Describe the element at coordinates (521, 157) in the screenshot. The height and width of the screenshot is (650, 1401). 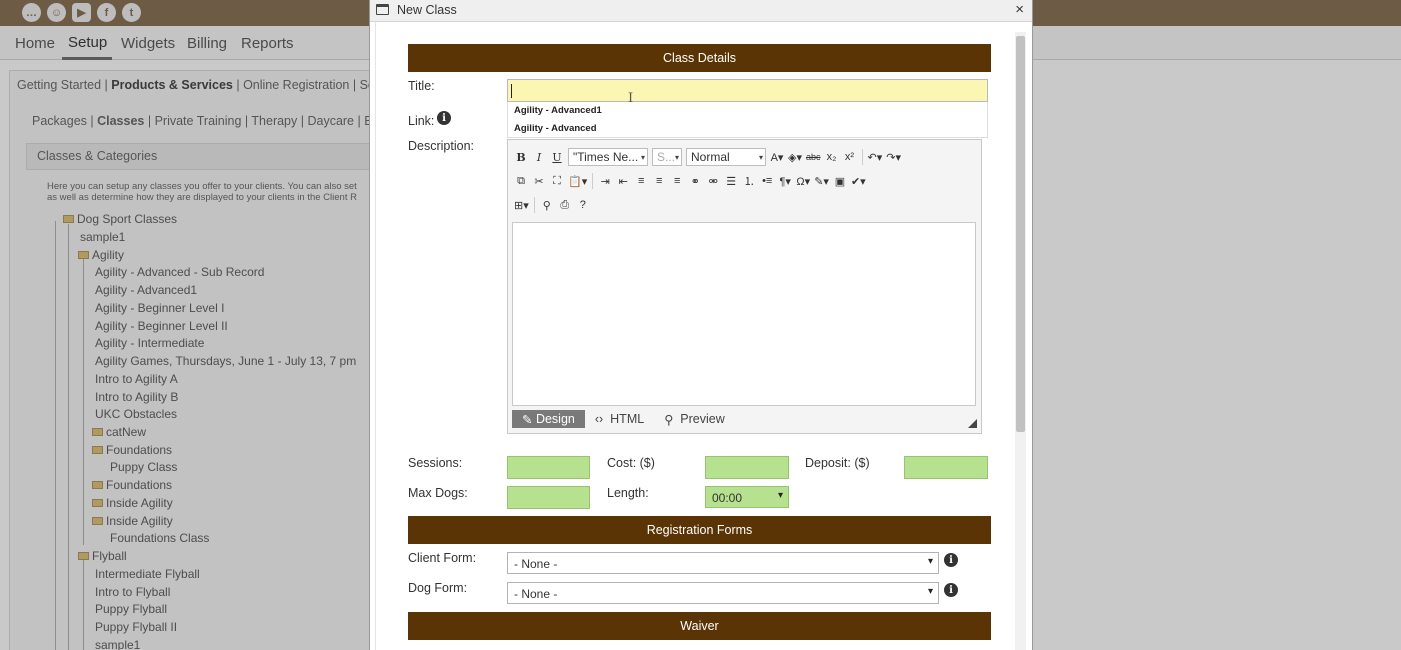
I see `bold-button: B` at that location.